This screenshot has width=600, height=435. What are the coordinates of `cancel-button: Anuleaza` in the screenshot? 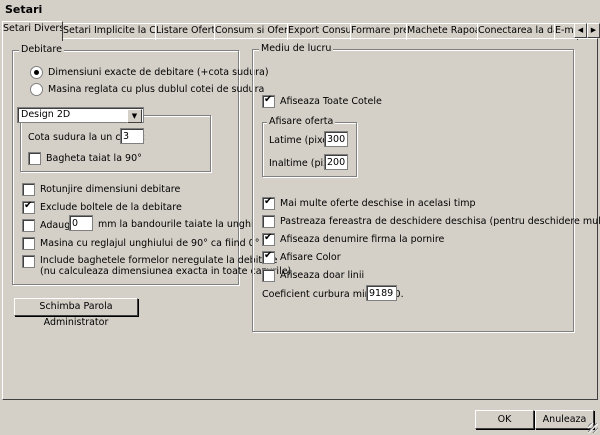 It's located at (564, 419).